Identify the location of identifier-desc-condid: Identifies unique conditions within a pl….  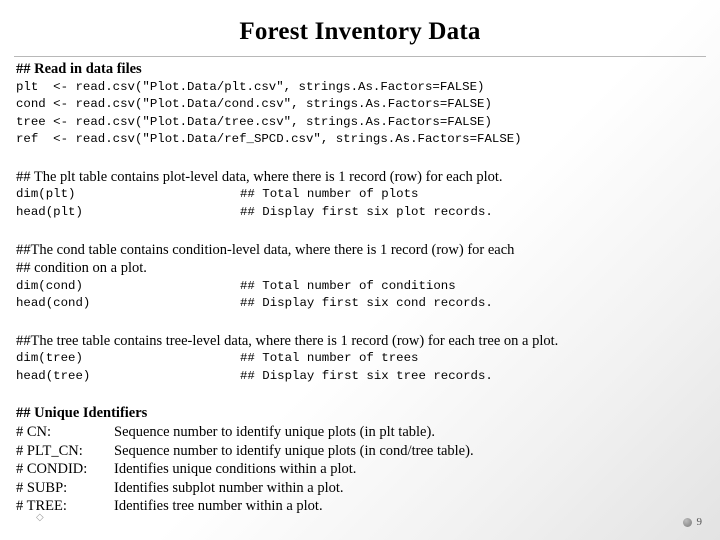
(235, 469).